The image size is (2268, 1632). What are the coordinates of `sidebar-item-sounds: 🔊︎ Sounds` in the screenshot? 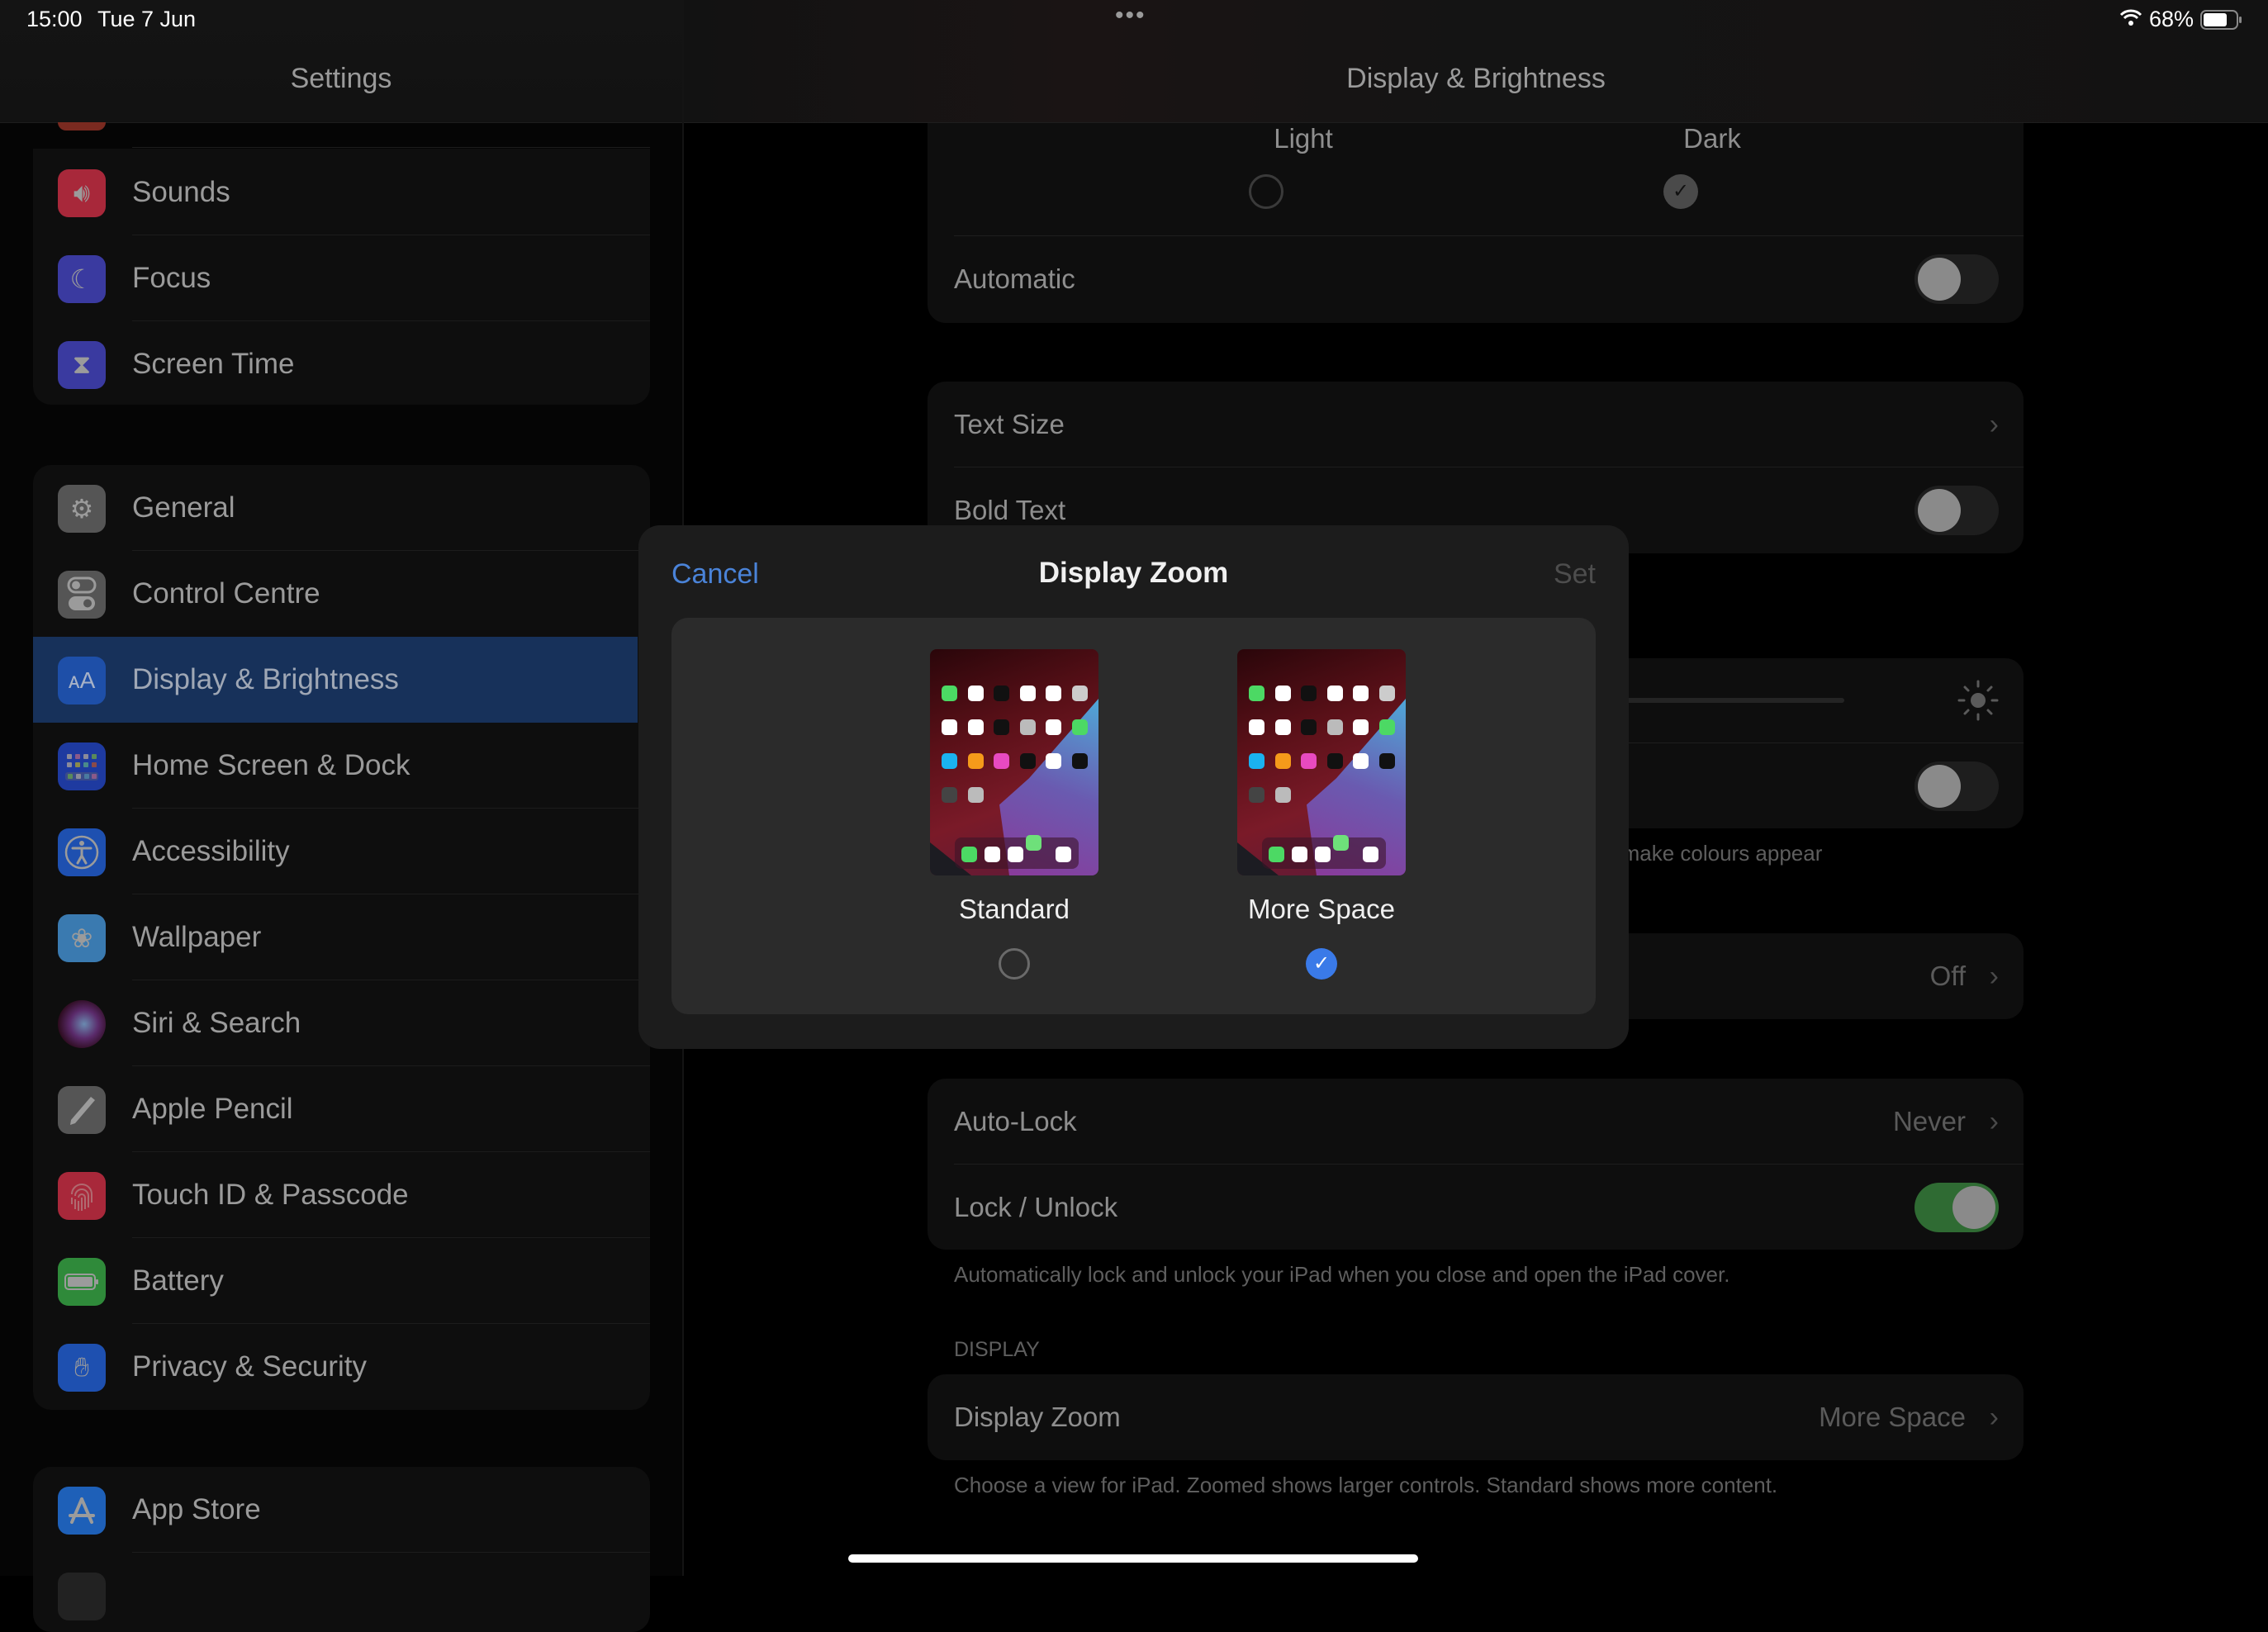 It's located at (341, 192).